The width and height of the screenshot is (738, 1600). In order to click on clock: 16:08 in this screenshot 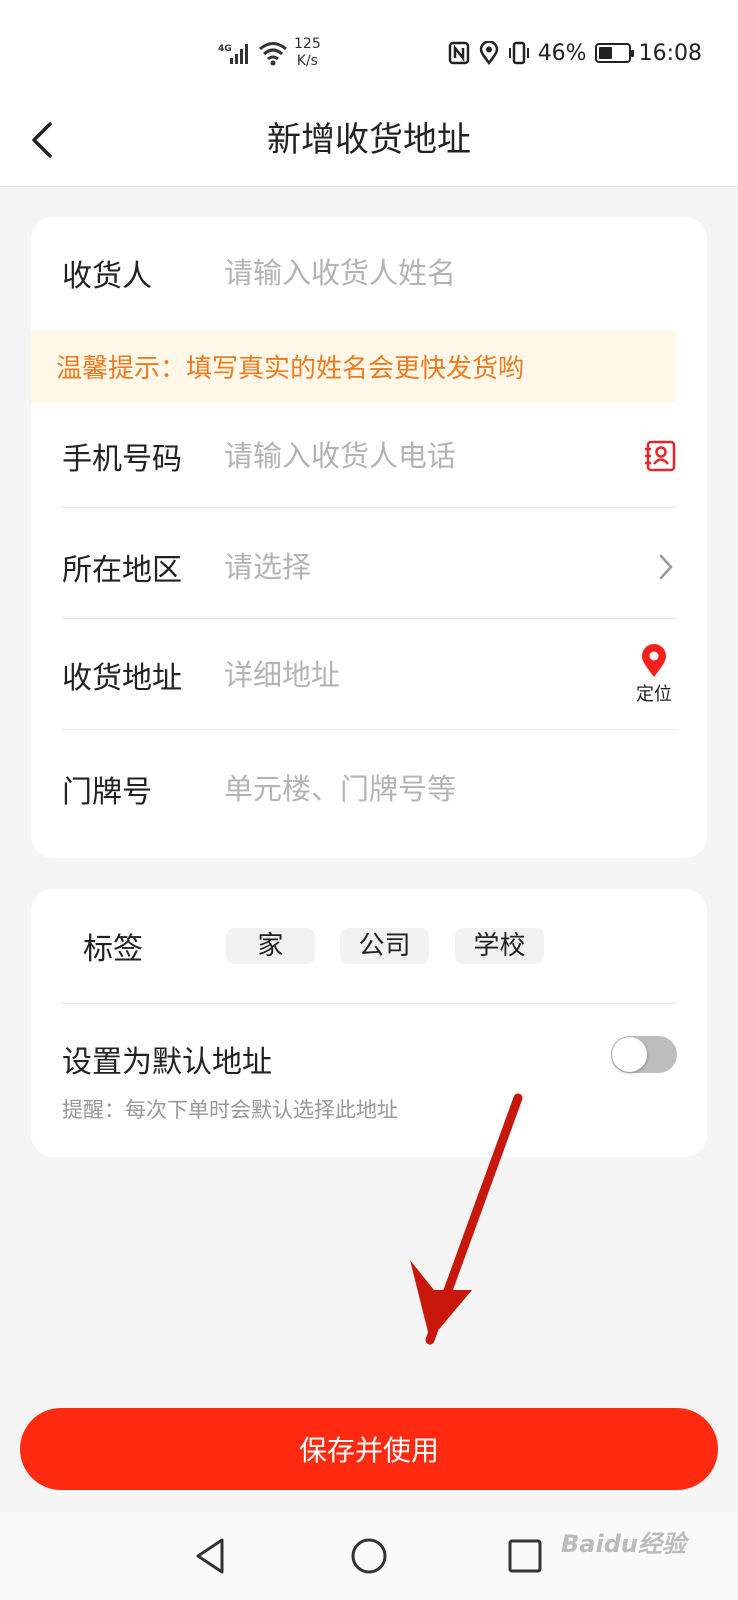, I will do `click(670, 53)`.